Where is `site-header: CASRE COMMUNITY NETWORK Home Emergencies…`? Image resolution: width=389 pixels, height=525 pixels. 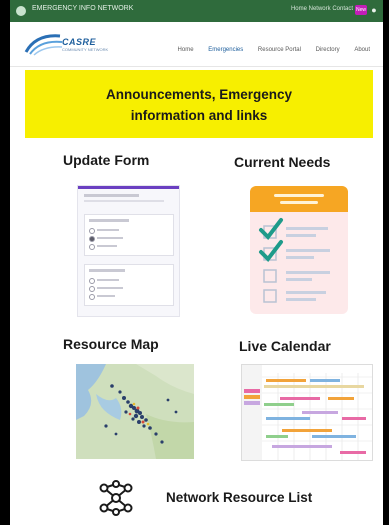 site-header: CASRE COMMUNITY NETWORK Home Emergencies… is located at coordinates (196, 44).